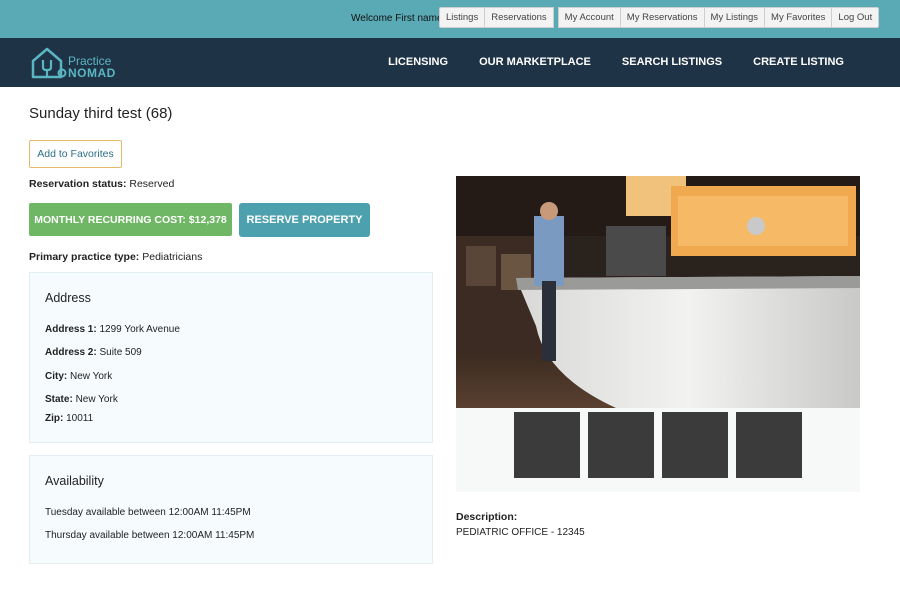  Describe the element at coordinates (78, 184) in the screenshot. I see `reservation-status-label: Reservation status:` at that location.